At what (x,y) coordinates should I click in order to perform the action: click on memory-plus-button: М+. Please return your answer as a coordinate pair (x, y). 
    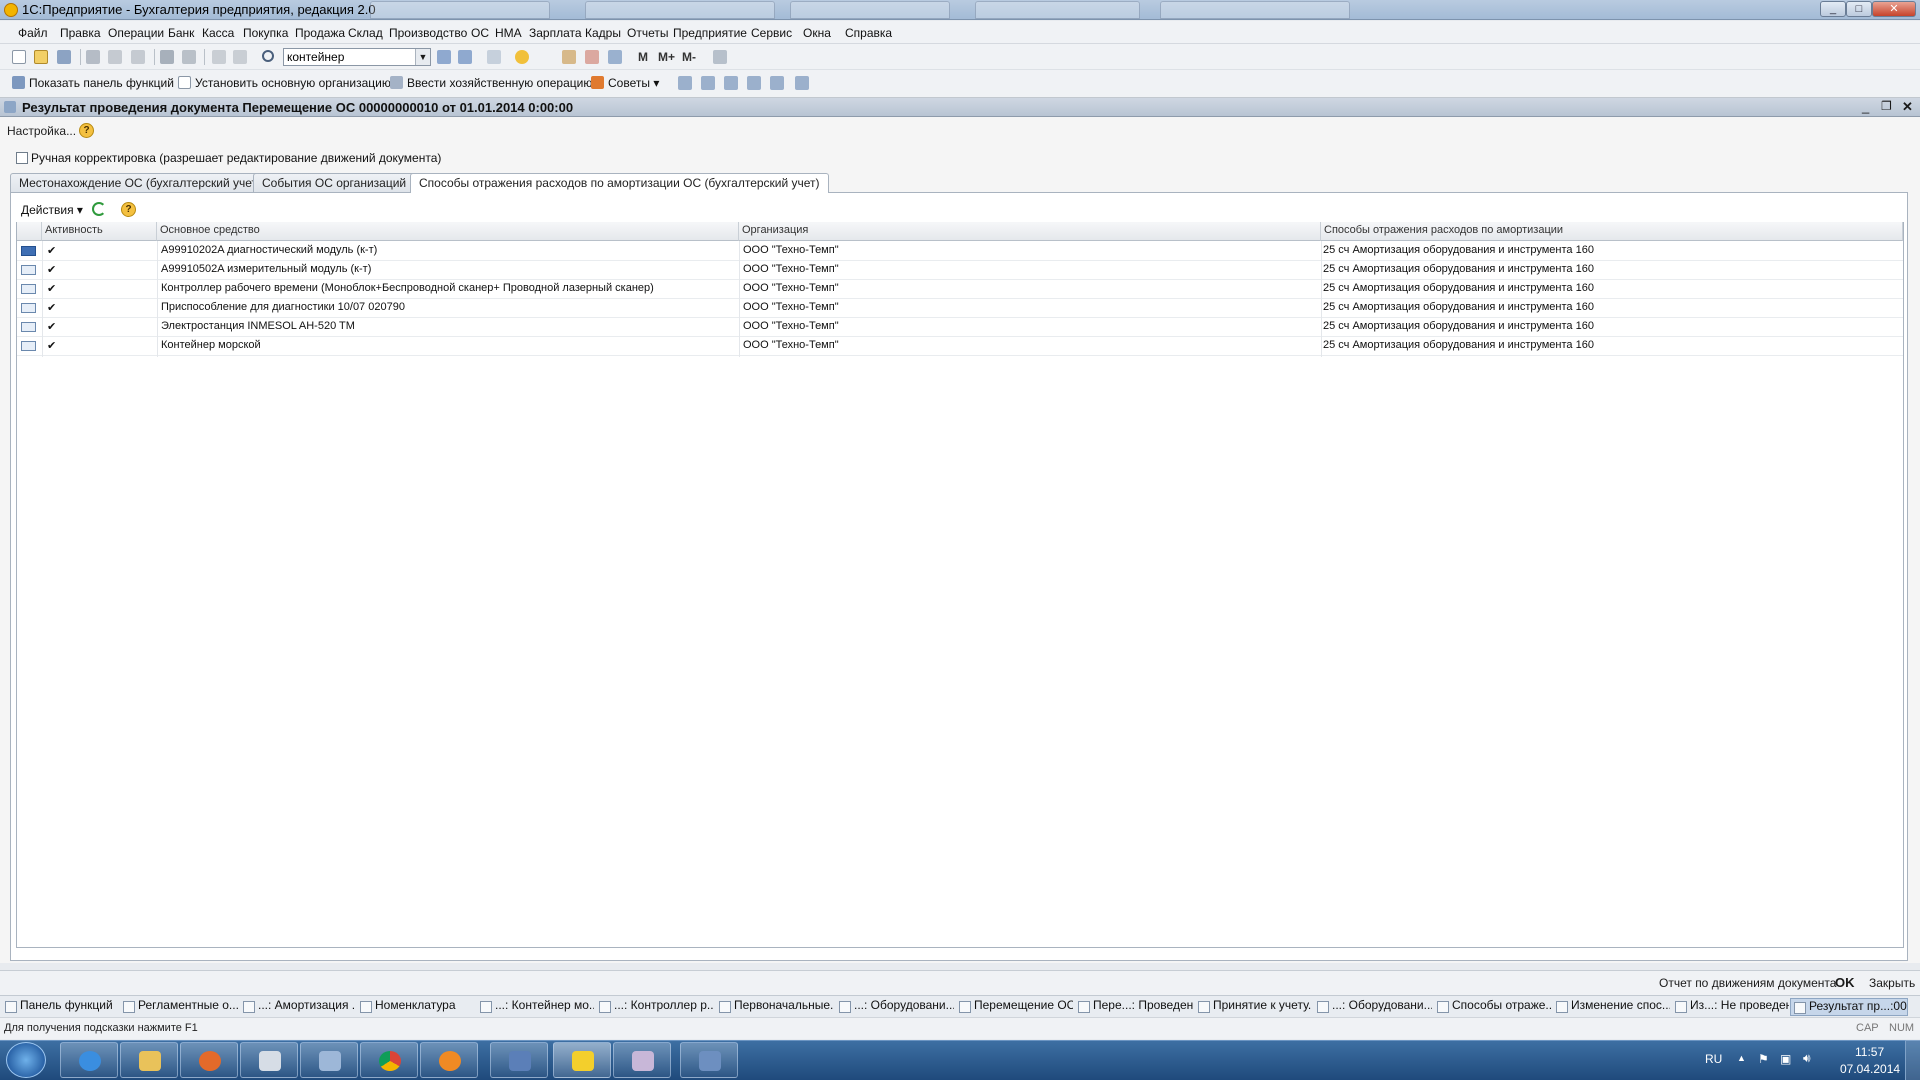
    Looking at the image, I should click on (666, 57).